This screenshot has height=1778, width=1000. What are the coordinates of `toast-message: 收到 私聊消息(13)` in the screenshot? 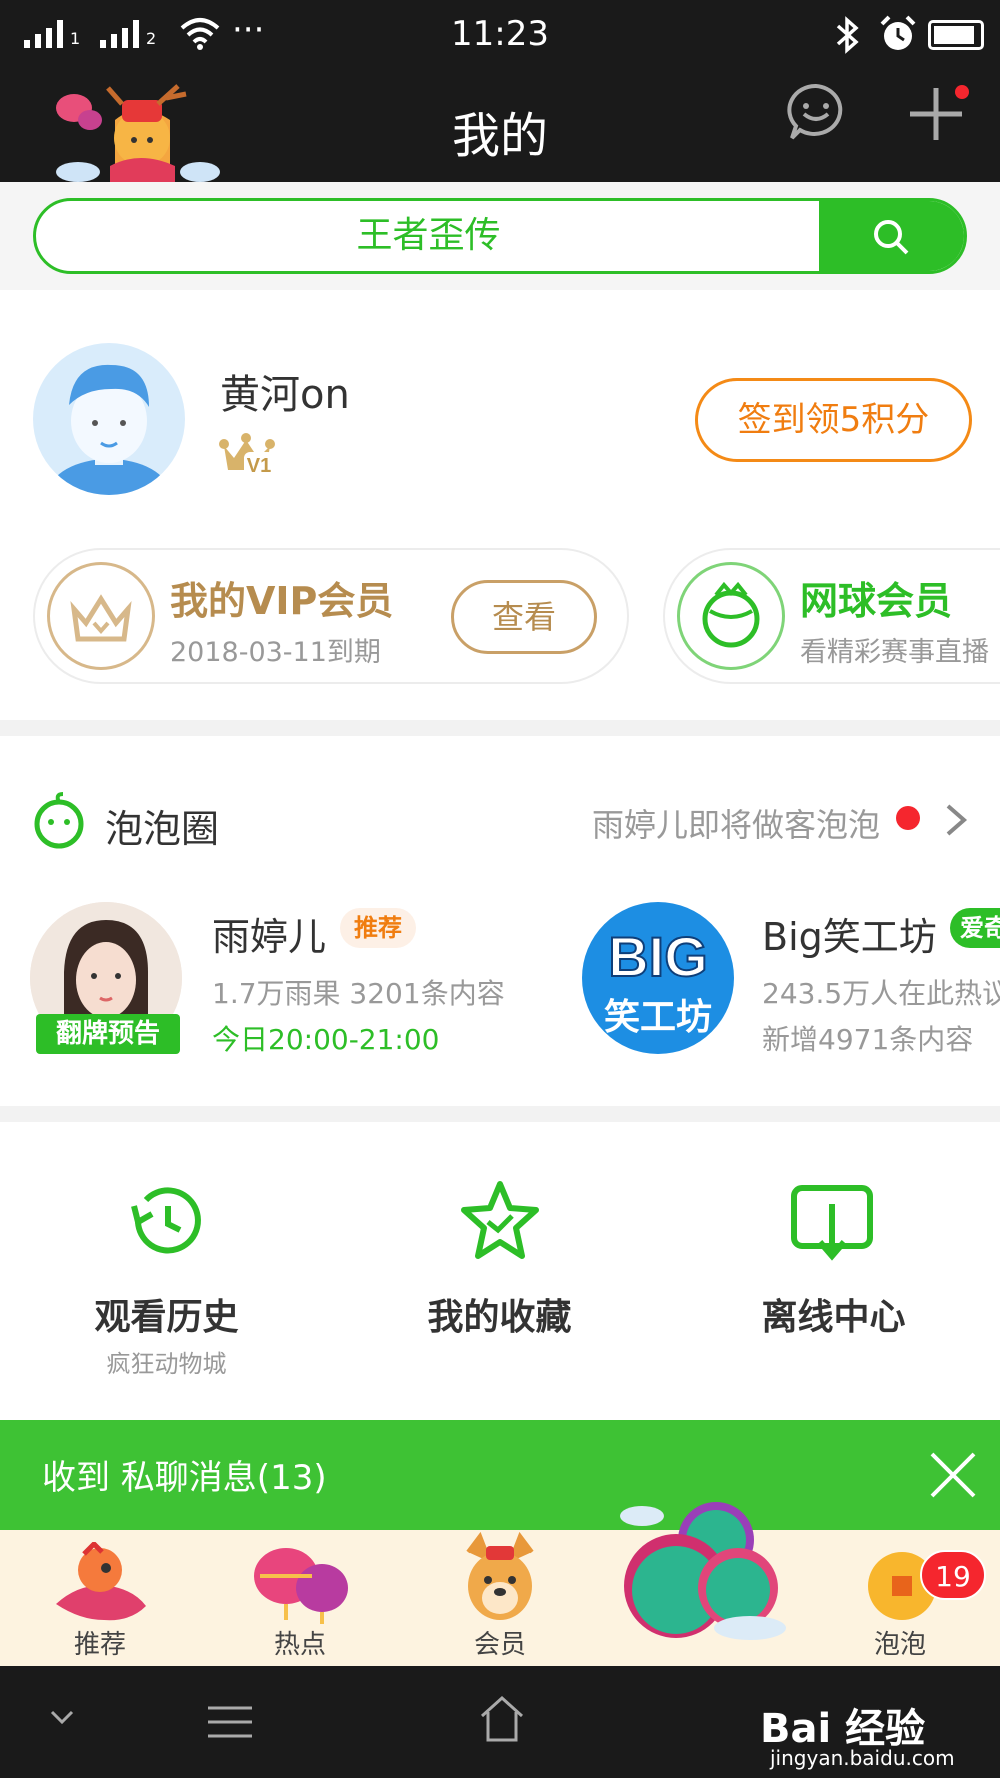 It's located at (184, 1474).